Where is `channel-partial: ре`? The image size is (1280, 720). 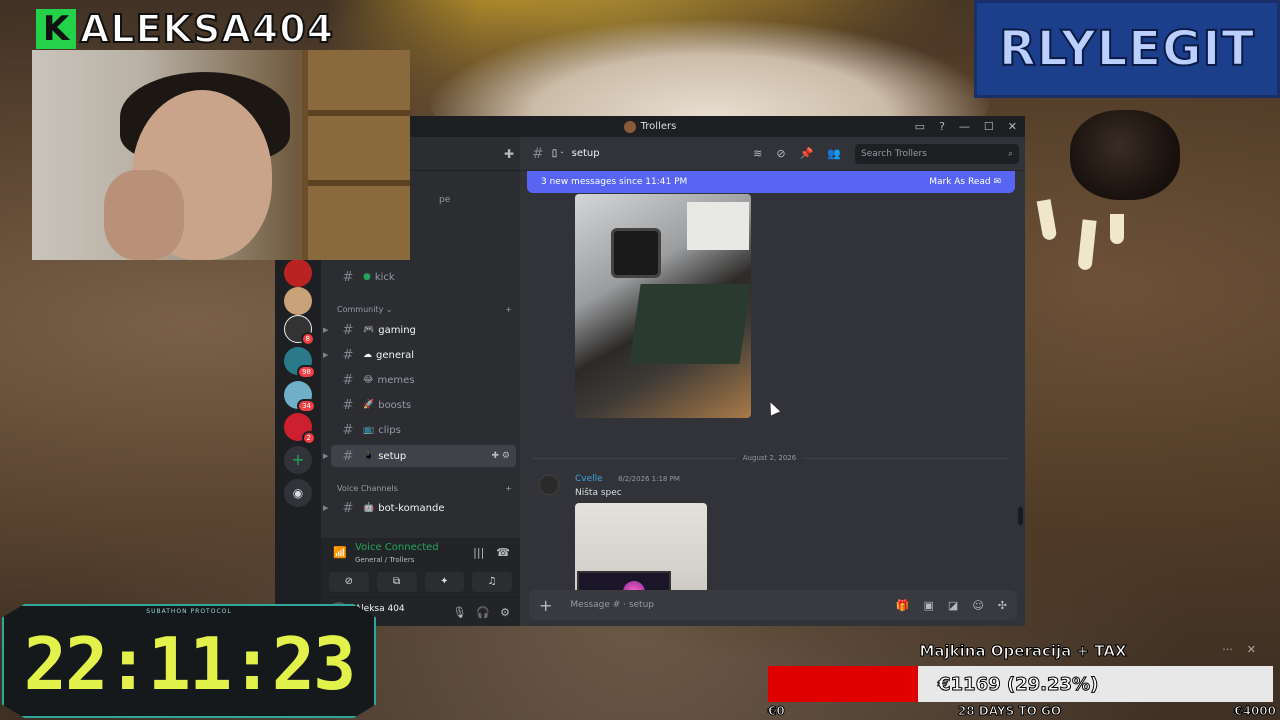 channel-partial: ре is located at coordinates (445, 200).